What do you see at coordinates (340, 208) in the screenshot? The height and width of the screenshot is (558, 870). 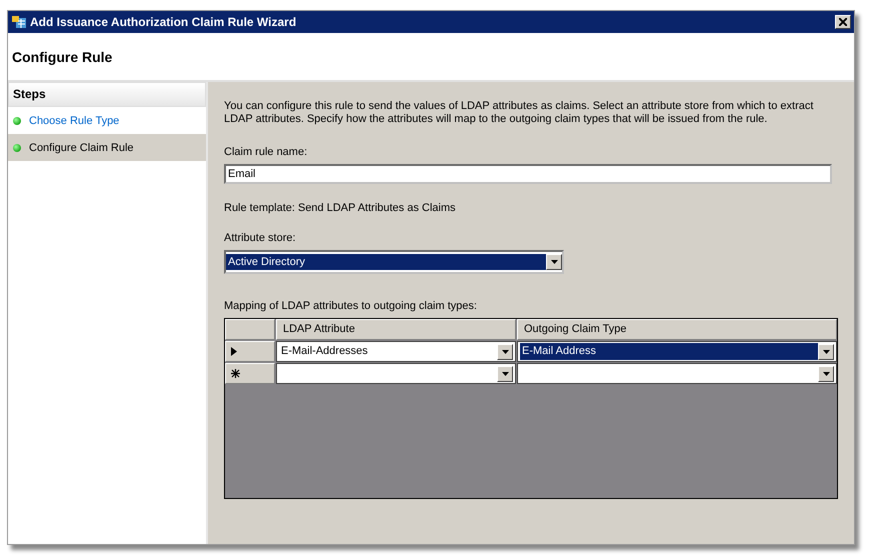 I see `rule-template-text: Rule template: Send LDAP Attributes as Claims` at bounding box center [340, 208].